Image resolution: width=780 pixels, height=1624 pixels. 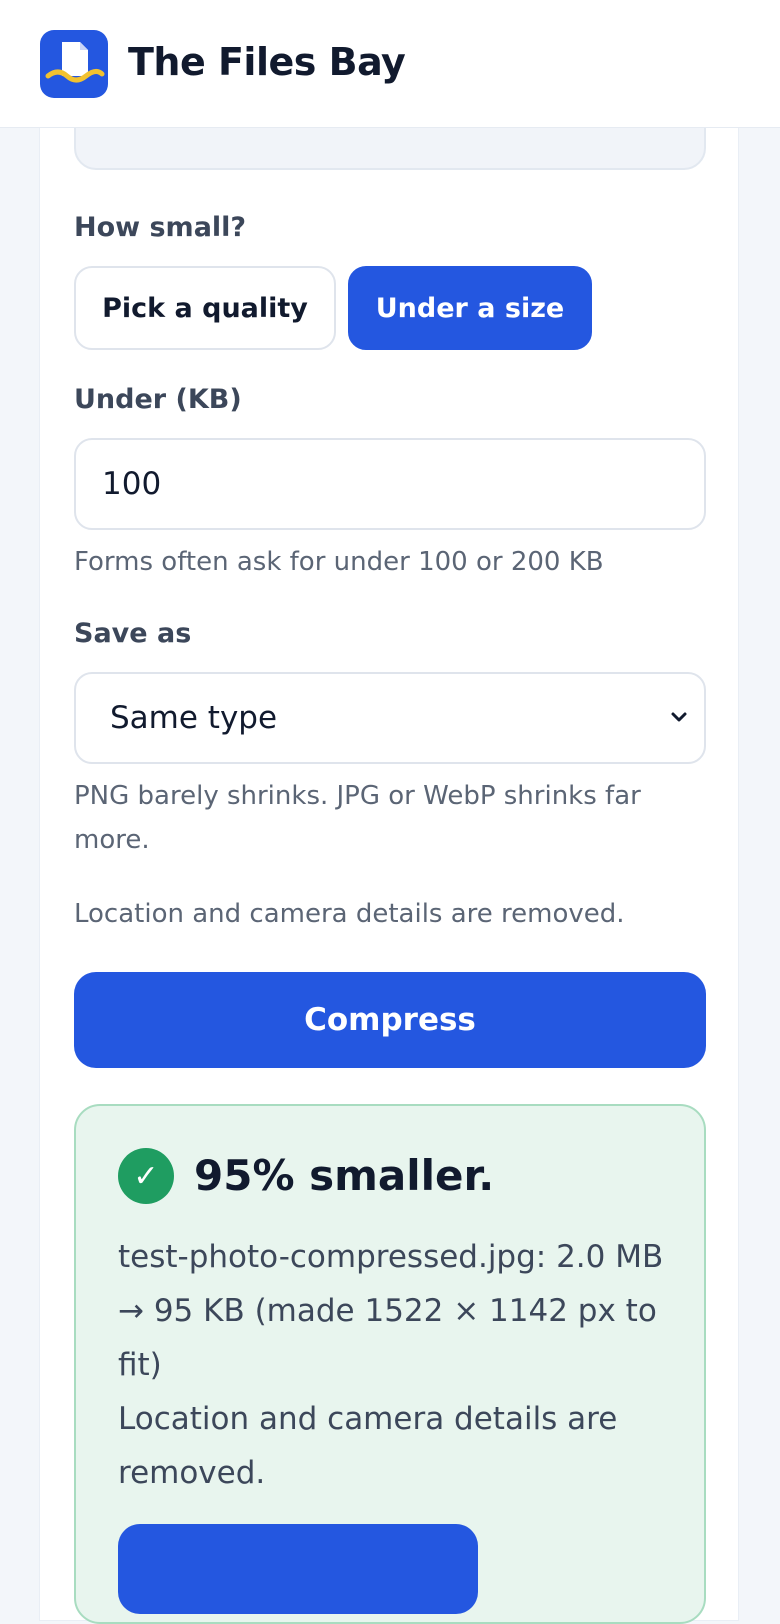 What do you see at coordinates (146, 1176) in the screenshot?
I see `check-icon: ✓` at bounding box center [146, 1176].